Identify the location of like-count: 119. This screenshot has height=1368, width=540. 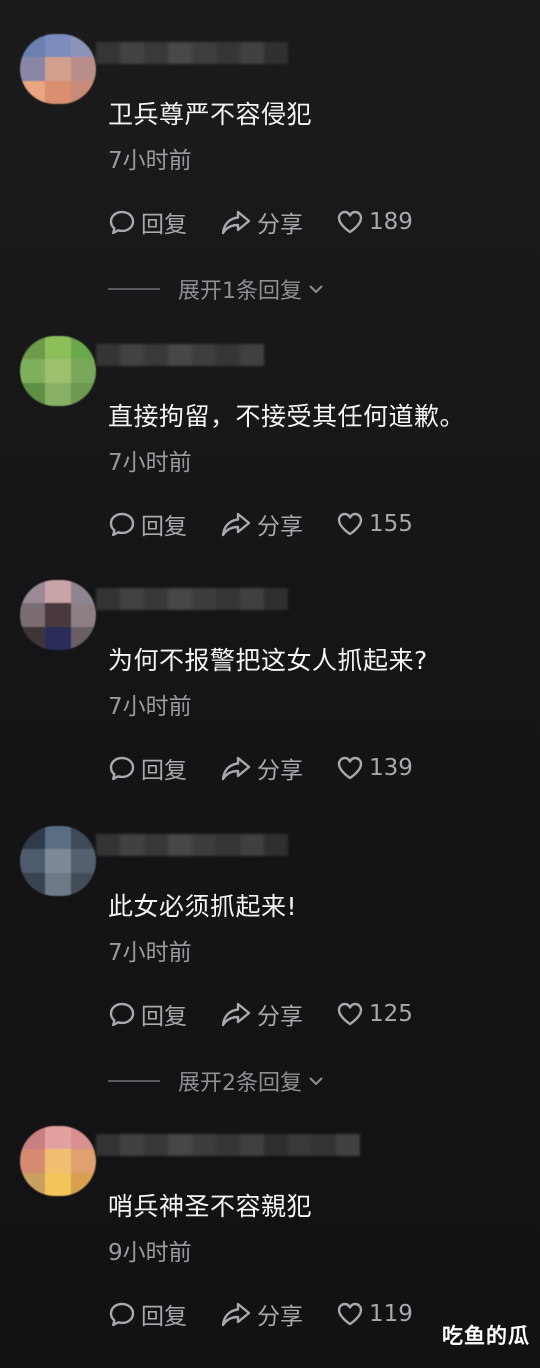
(391, 1314).